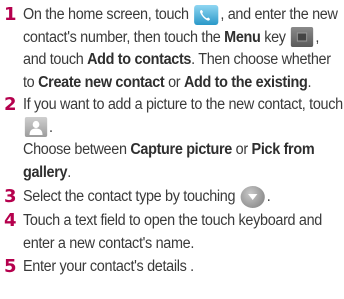 The image size is (344, 299). I want to click on step-number: 2, so click(10, 104).